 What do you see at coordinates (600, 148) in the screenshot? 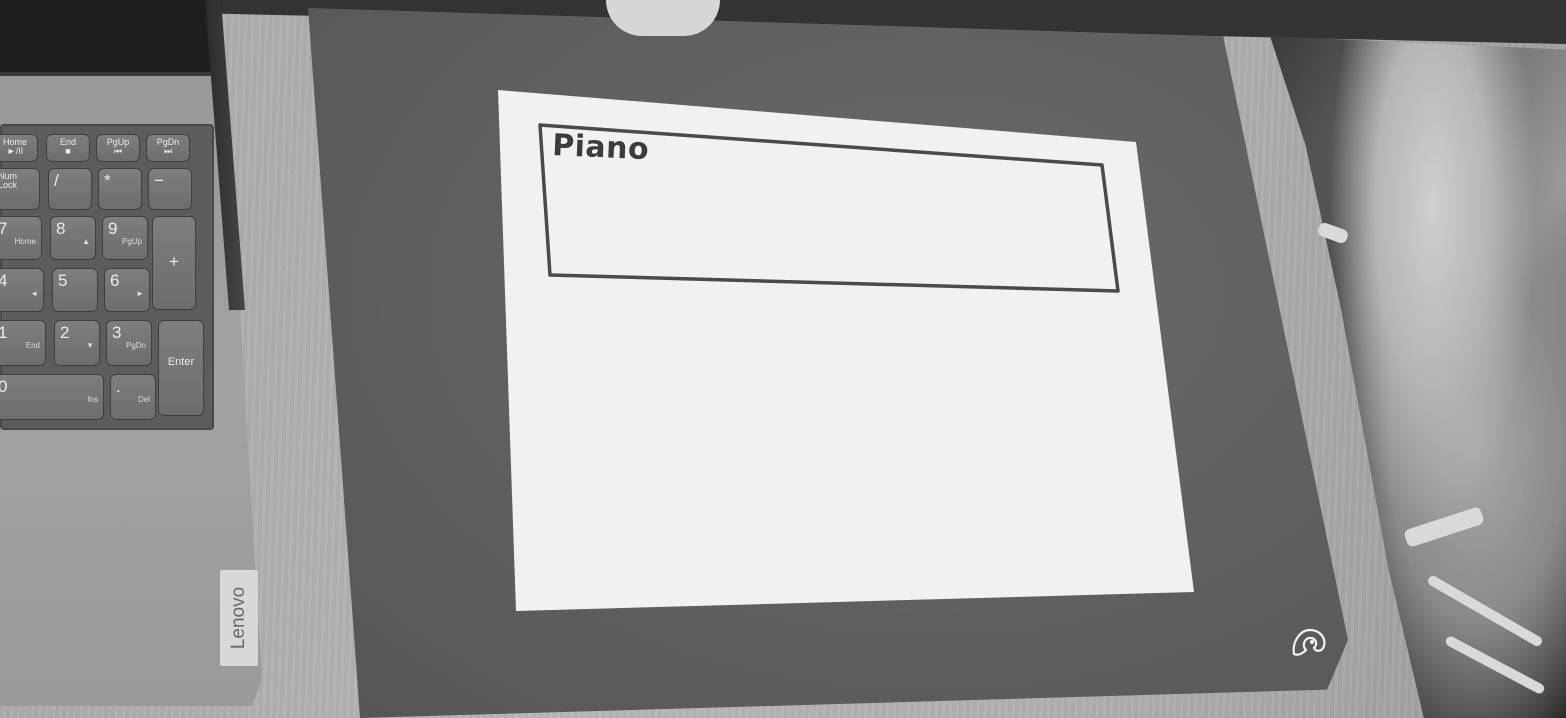
I see `sketch-title: Piano` at bounding box center [600, 148].